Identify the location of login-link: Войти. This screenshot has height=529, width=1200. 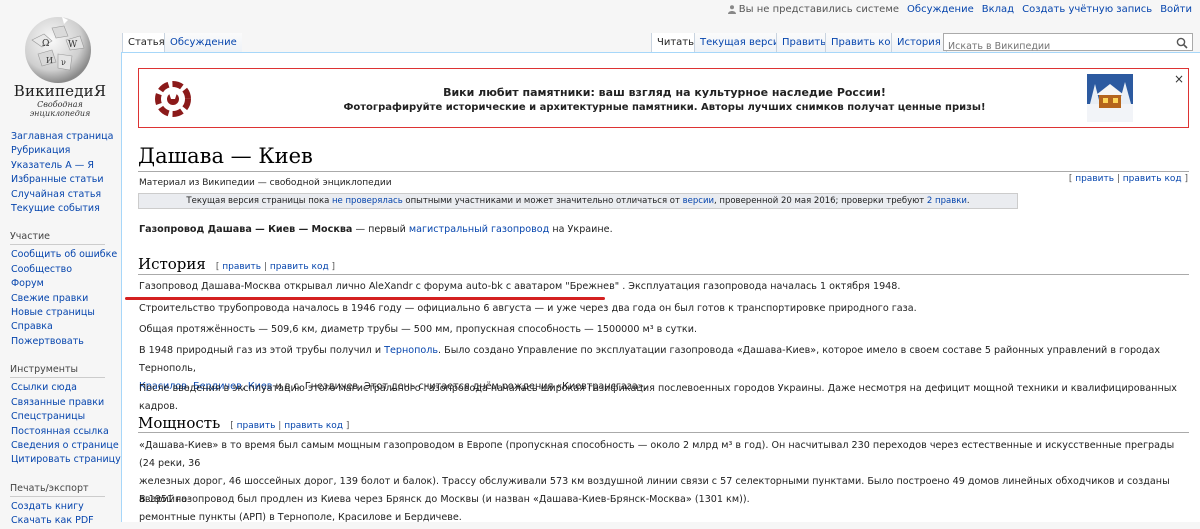
(1176, 9).